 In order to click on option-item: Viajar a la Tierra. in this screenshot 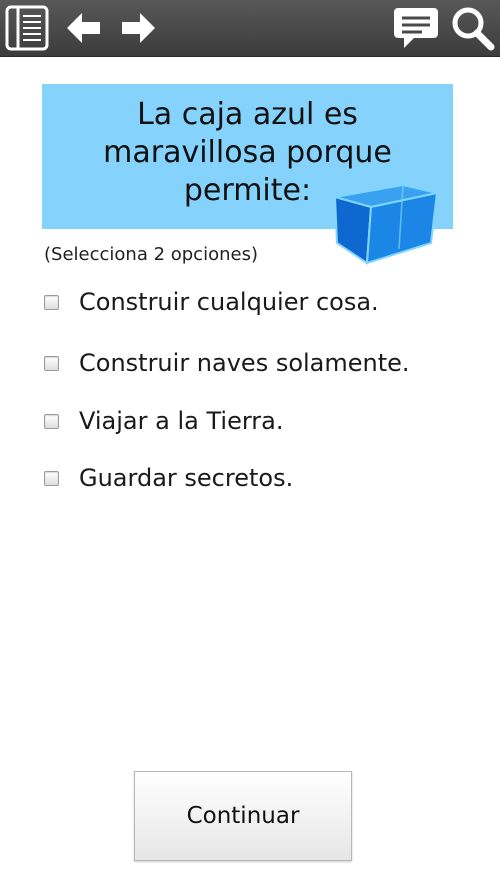, I will do `click(254, 421)`.